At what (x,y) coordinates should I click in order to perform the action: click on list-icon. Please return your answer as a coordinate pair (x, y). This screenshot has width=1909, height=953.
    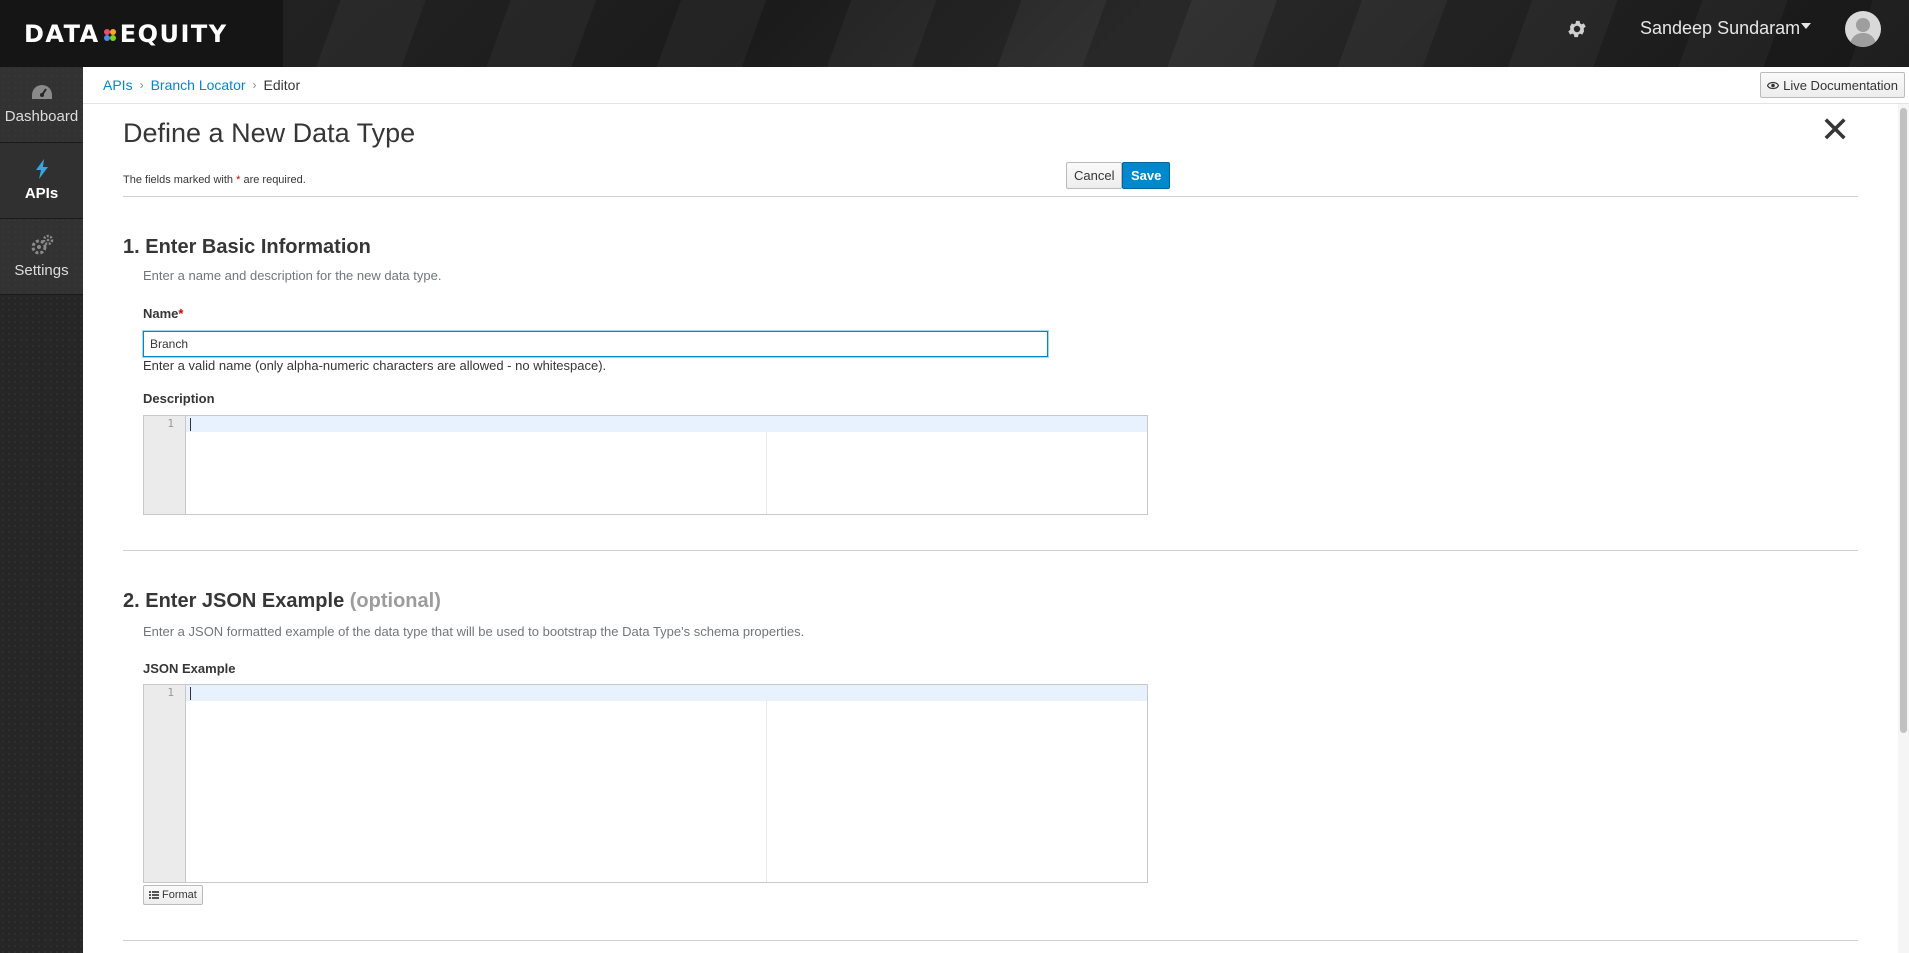
    Looking at the image, I should click on (154, 895).